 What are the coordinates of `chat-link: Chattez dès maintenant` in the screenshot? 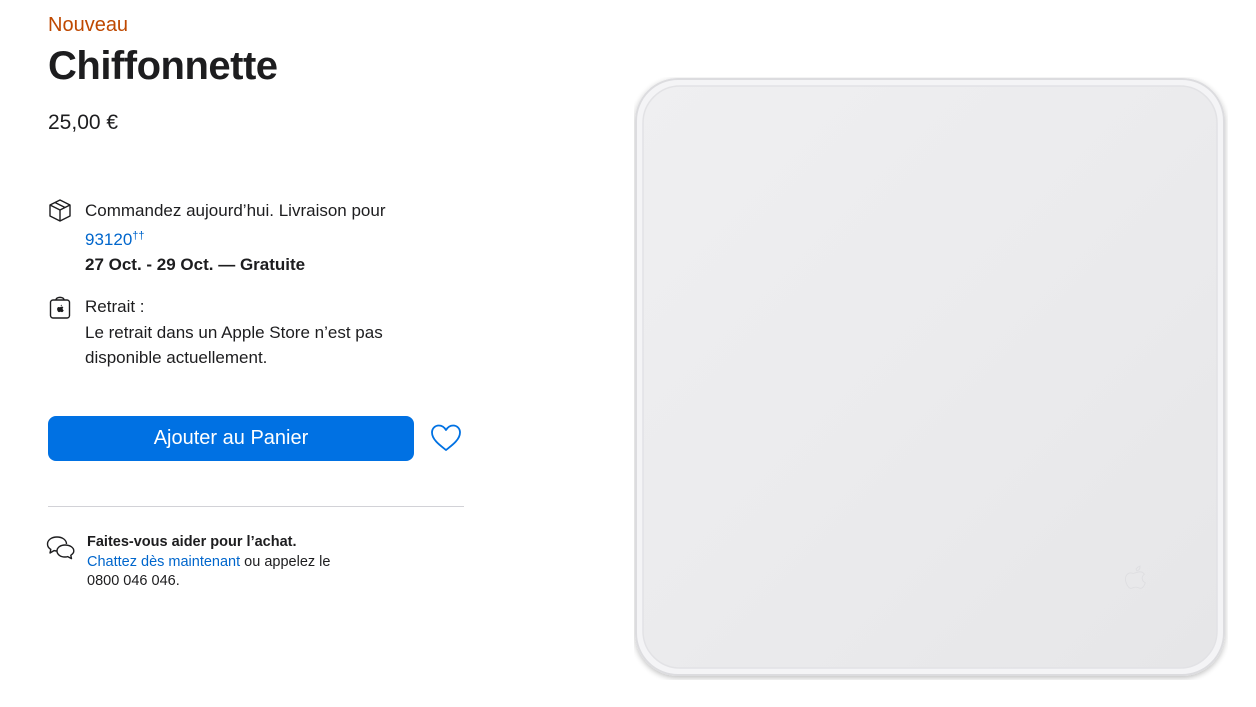 It's located at (163, 562).